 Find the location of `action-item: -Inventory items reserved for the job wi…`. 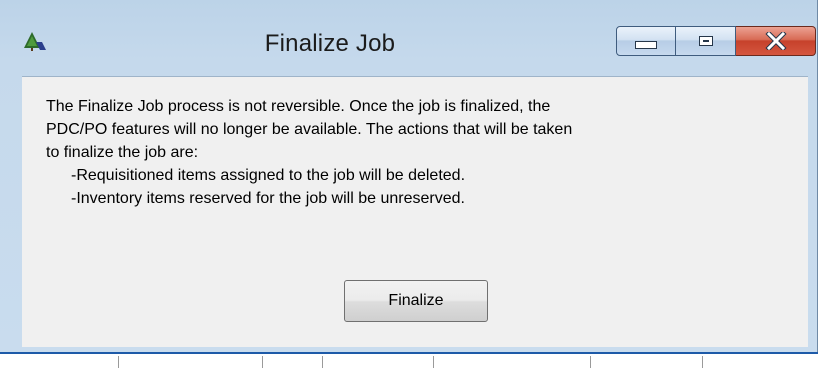

action-item: -Inventory items reserved for the job wi… is located at coordinates (268, 198).